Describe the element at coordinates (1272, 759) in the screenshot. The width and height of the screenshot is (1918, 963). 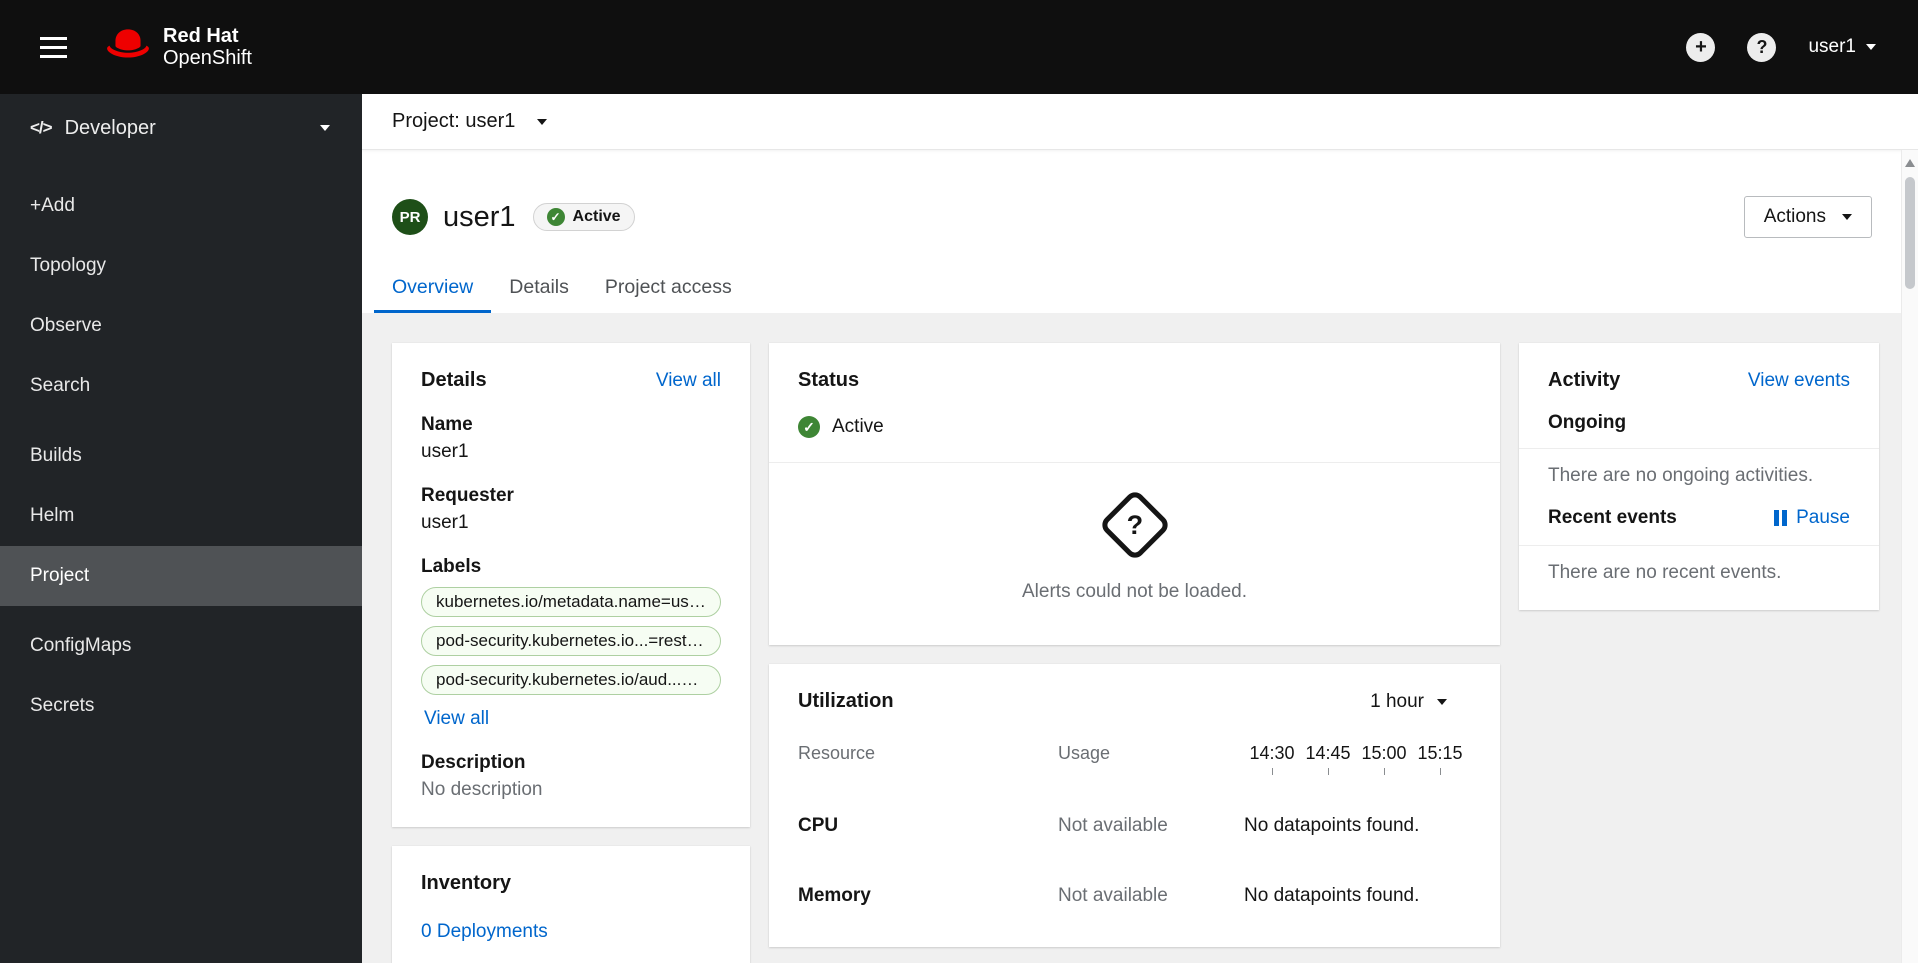
I see `time-tick: 14:30` at that location.